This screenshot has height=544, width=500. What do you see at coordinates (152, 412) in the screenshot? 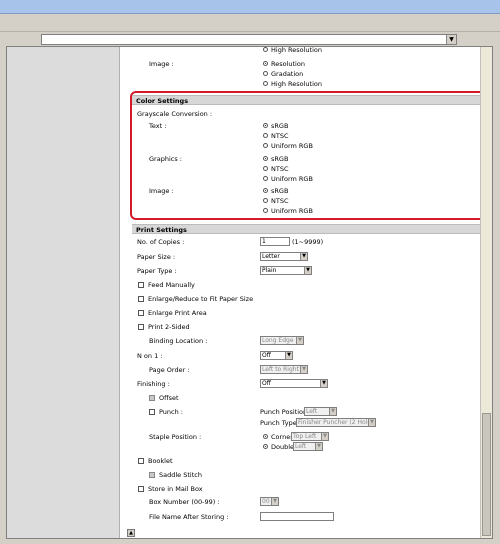
I see `punch-checkbox` at bounding box center [152, 412].